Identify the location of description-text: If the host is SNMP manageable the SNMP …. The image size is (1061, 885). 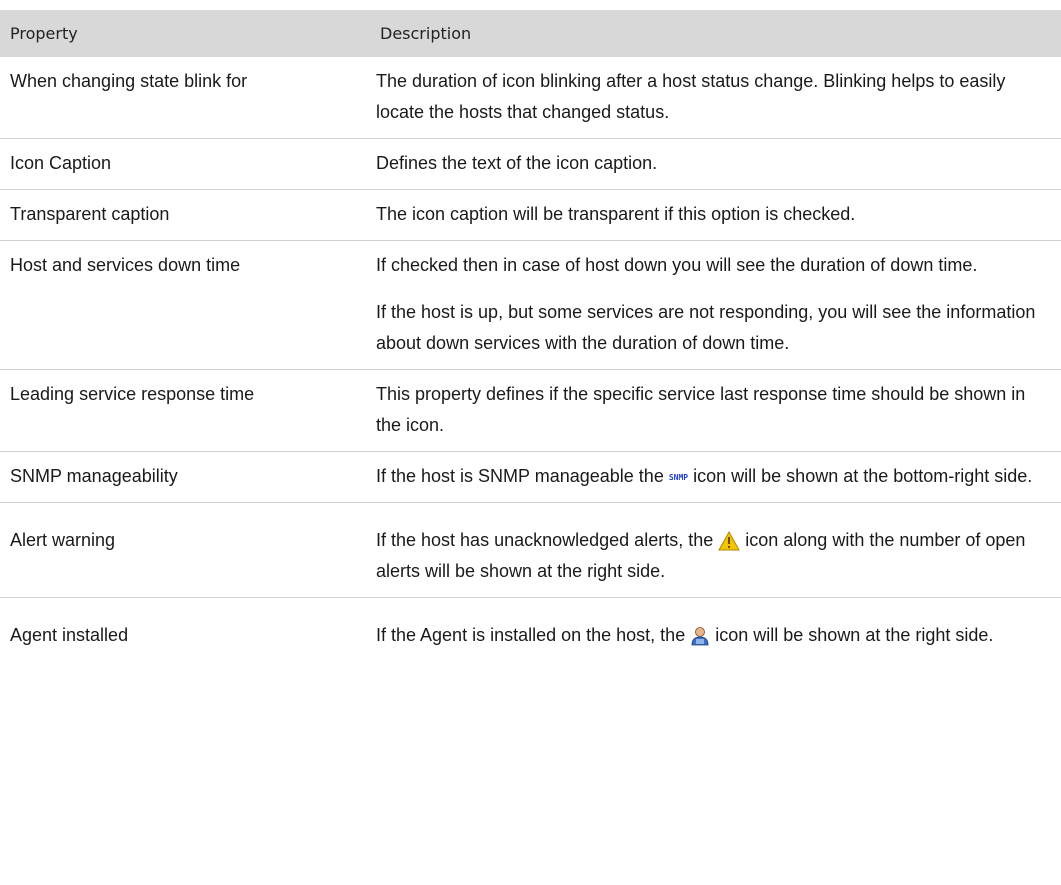
(713, 476).